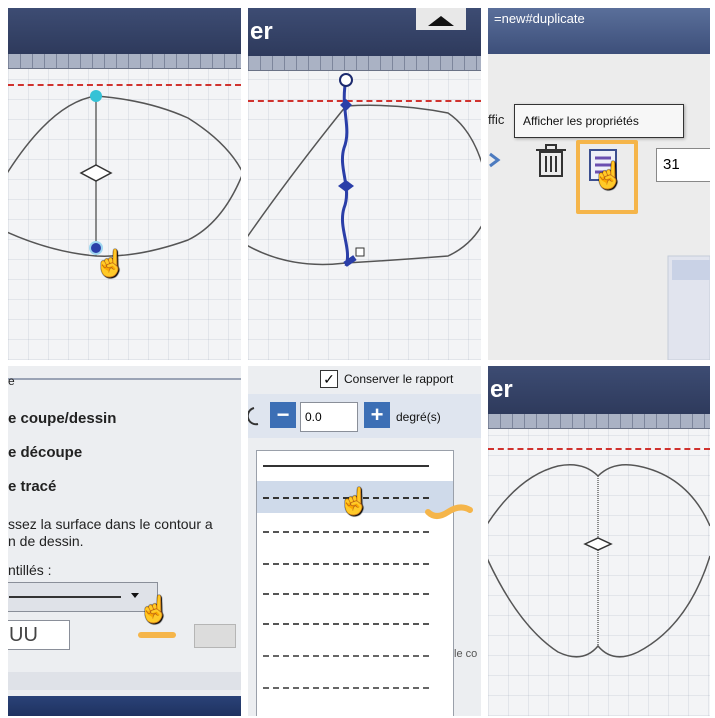 The height and width of the screenshot is (718, 715). What do you see at coordinates (83, 597) in the screenshot?
I see `dash-style-dropdown` at bounding box center [83, 597].